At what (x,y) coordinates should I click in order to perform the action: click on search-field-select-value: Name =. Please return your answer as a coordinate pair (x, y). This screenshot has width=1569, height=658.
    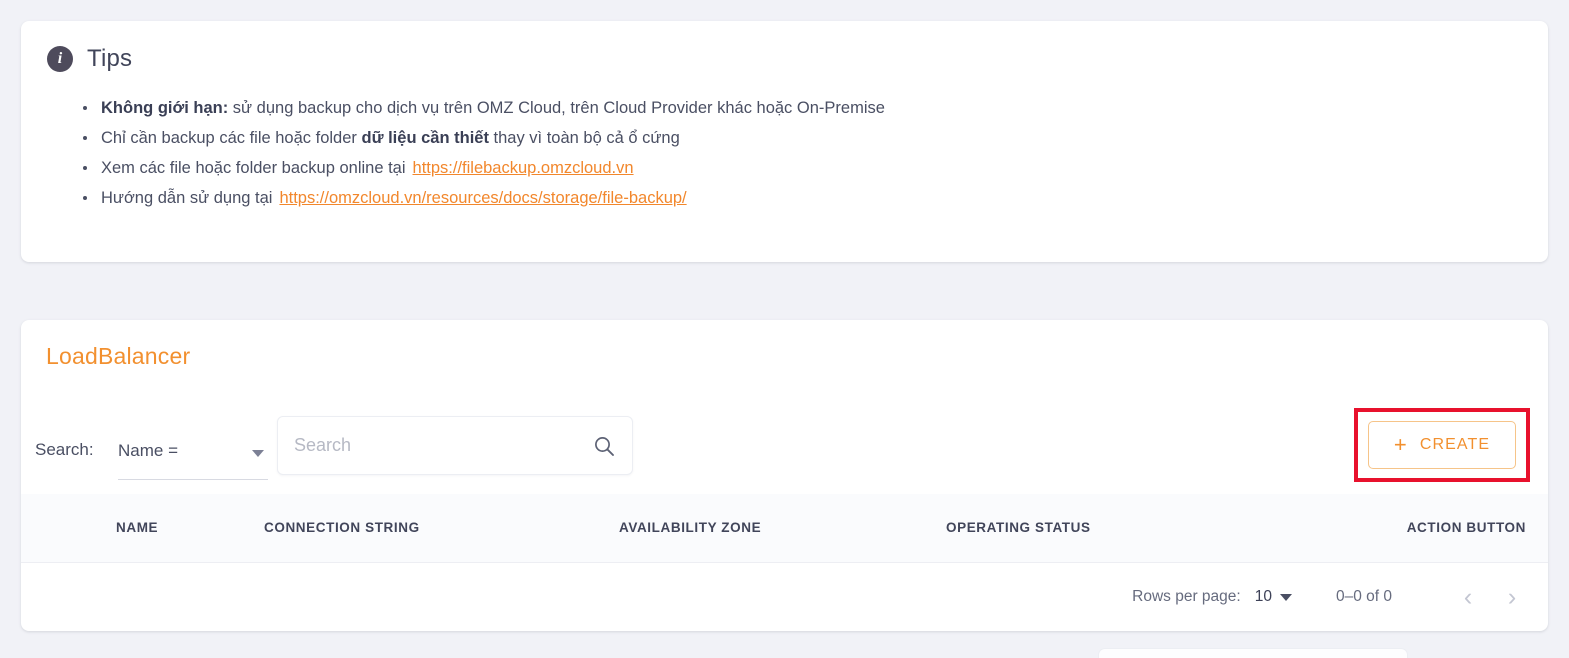
    Looking at the image, I should click on (148, 450).